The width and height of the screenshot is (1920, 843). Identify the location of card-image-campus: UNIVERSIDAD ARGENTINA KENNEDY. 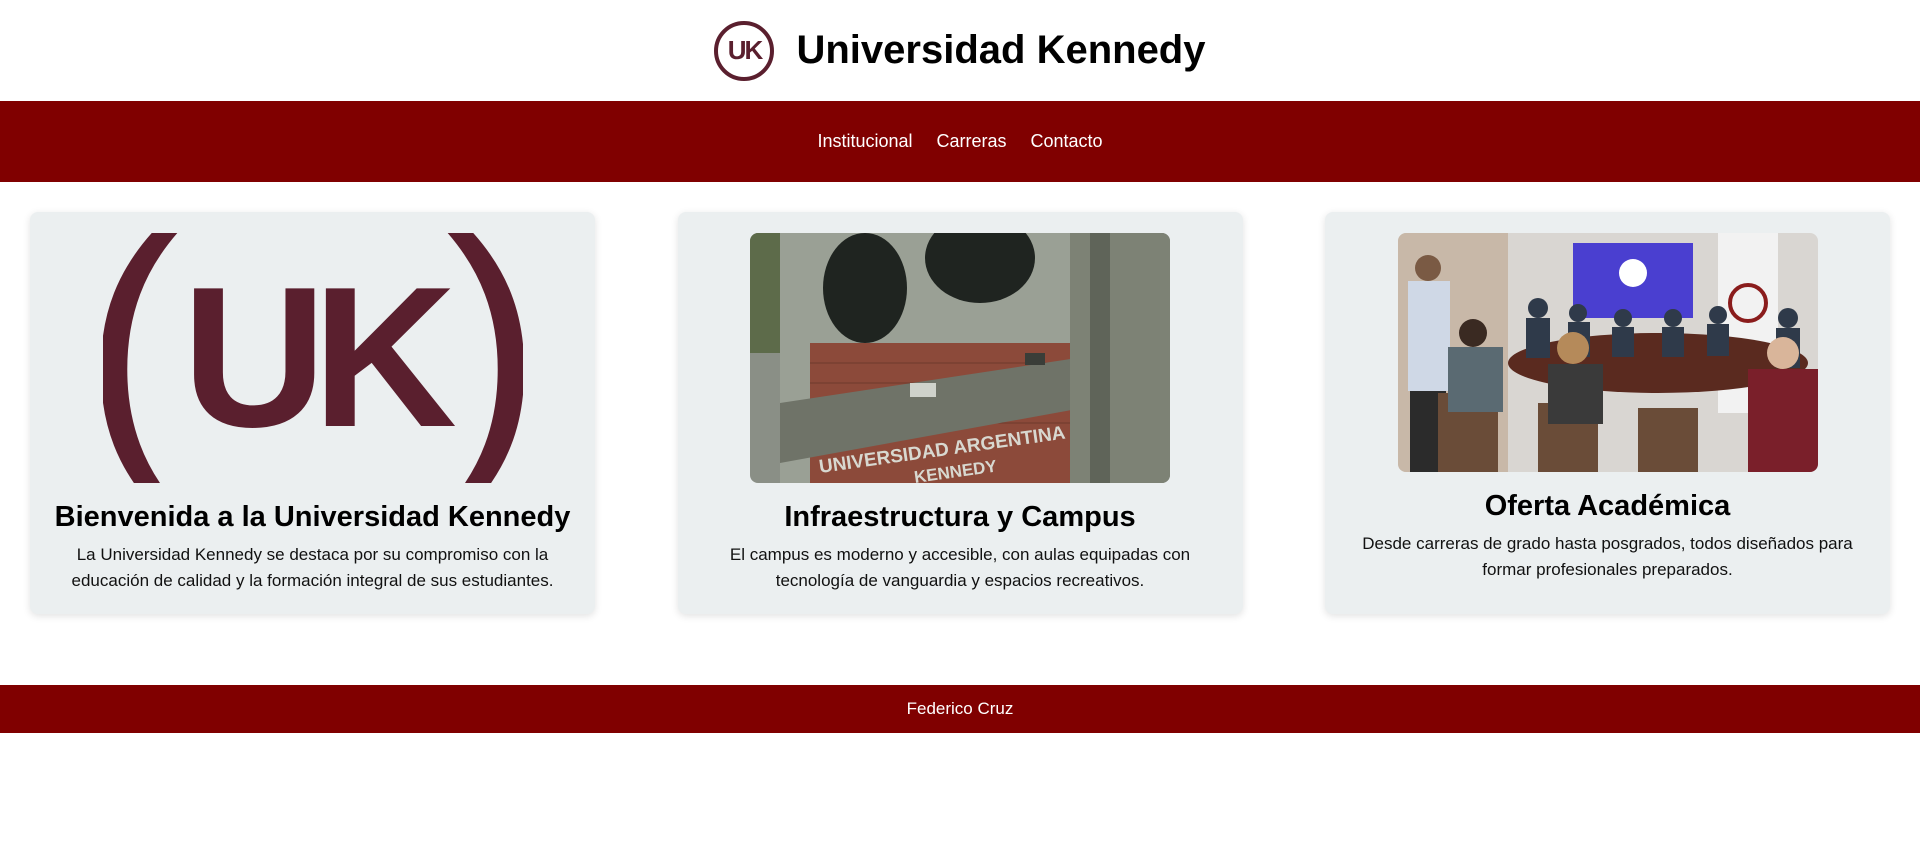
(960, 358).